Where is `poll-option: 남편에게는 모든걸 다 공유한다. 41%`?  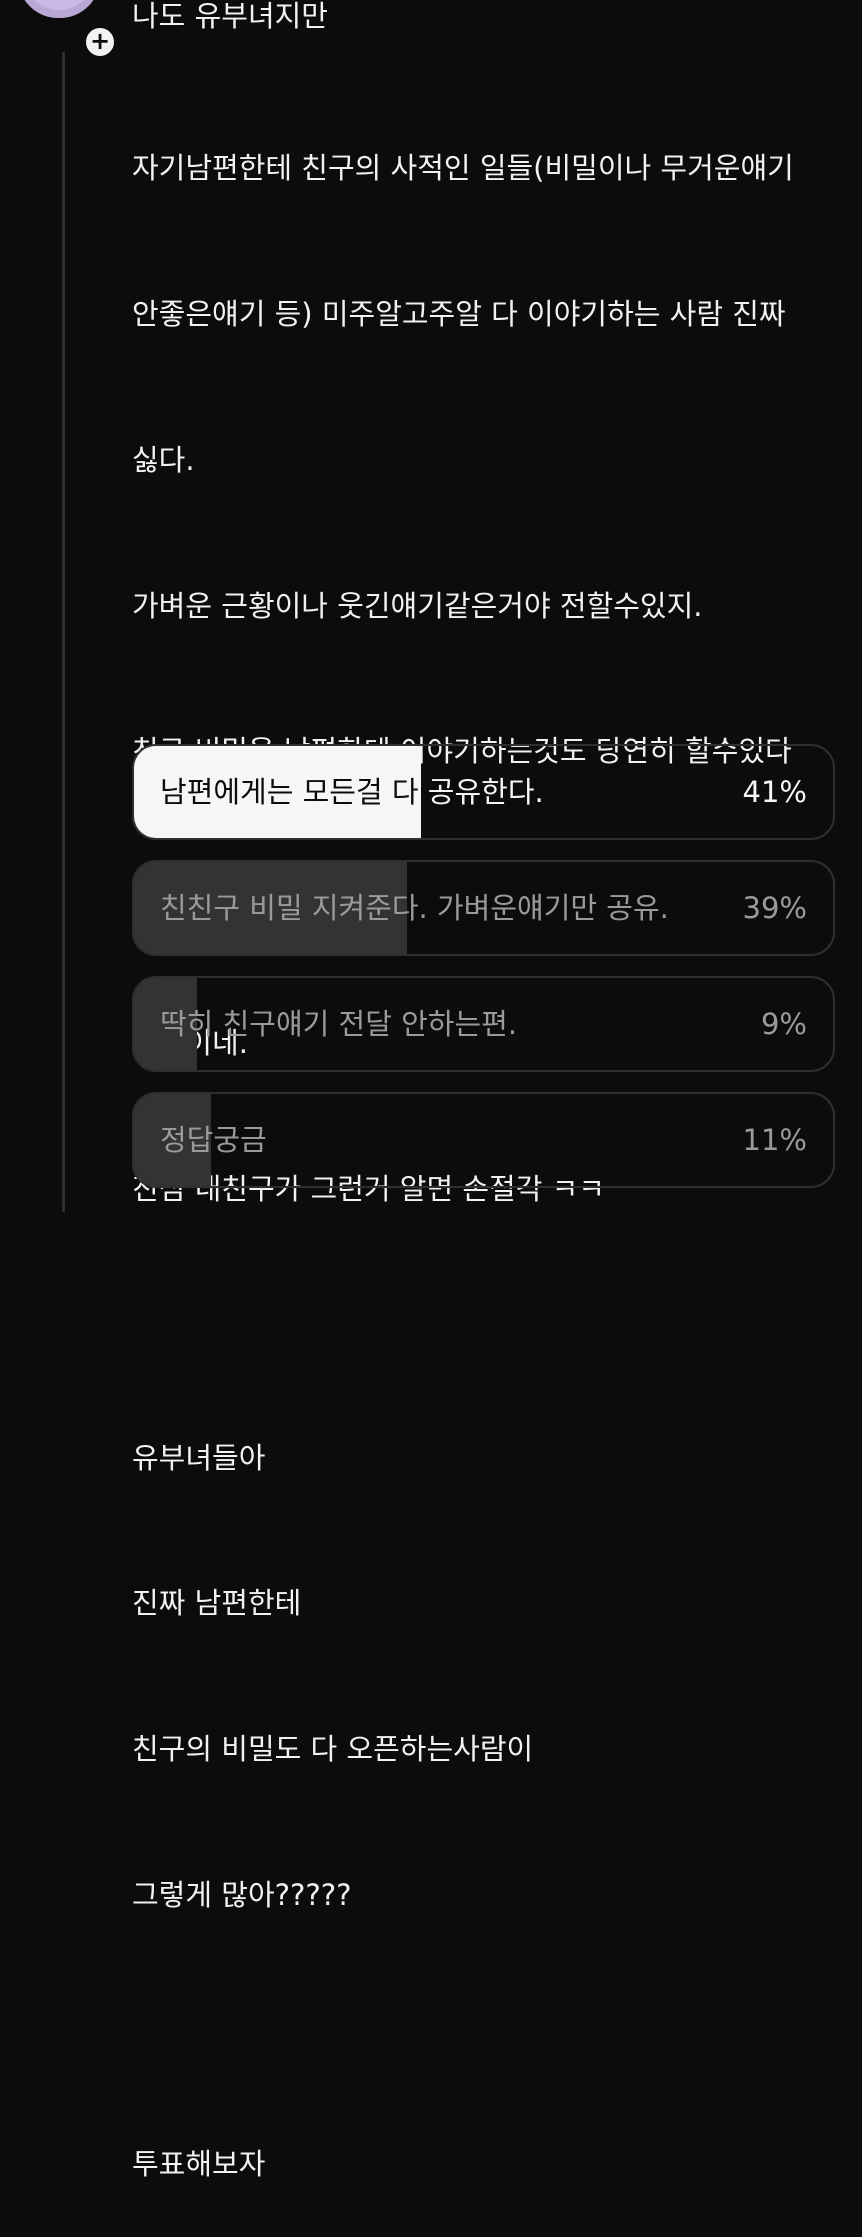
poll-option: 남편에게는 모든걸 다 공유한다. 41% is located at coordinates (483, 792).